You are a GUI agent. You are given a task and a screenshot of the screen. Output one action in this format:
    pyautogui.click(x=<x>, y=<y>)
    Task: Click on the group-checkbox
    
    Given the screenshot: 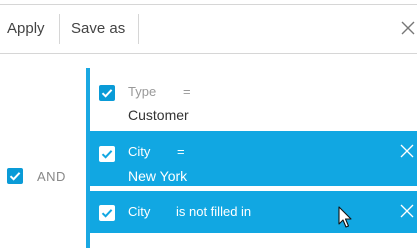 What is the action you would take?
    pyautogui.click(x=15, y=176)
    